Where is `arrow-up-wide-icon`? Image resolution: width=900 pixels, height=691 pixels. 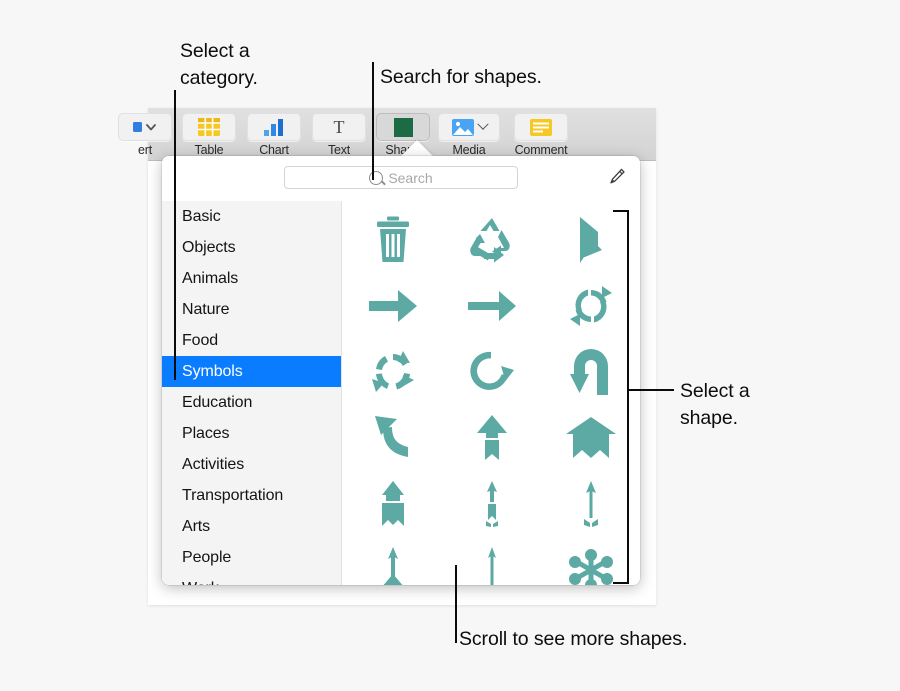
arrow-up-wide-icon is located at coordinates (591, 438).